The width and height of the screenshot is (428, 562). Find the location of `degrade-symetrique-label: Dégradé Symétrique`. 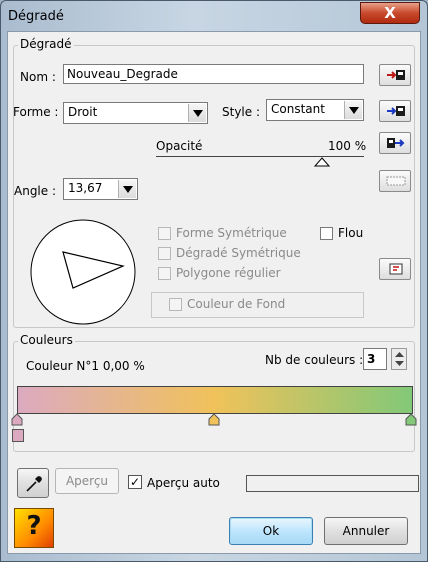

degrade-symetrique-label: Dégradé Symétrique is located at coordinates (238, 253).